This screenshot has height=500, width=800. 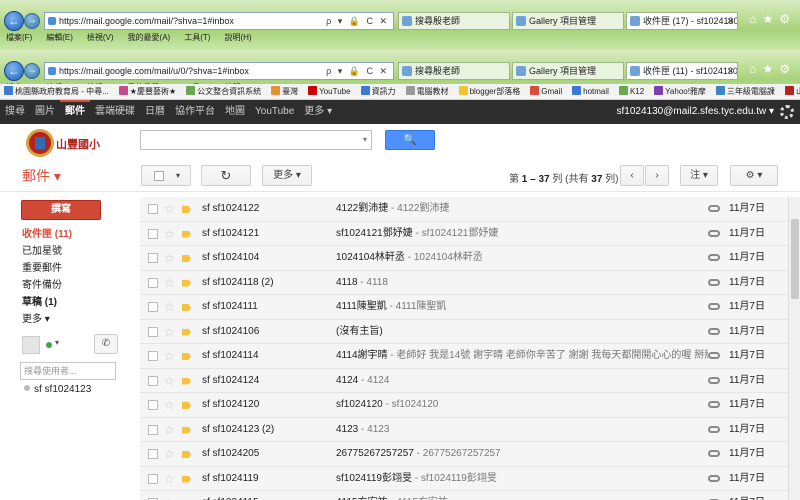 I want to click on search-button: 🔍, so click(x=410, y=140).